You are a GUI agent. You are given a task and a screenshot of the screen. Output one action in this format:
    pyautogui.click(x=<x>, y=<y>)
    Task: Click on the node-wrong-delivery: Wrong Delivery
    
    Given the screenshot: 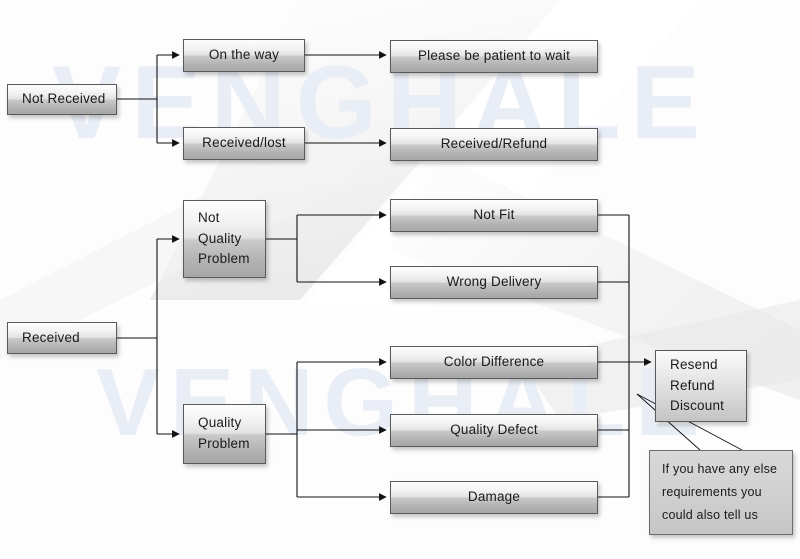 What is the action you would take?
    pyautogui.click(x=494, y=282)
    